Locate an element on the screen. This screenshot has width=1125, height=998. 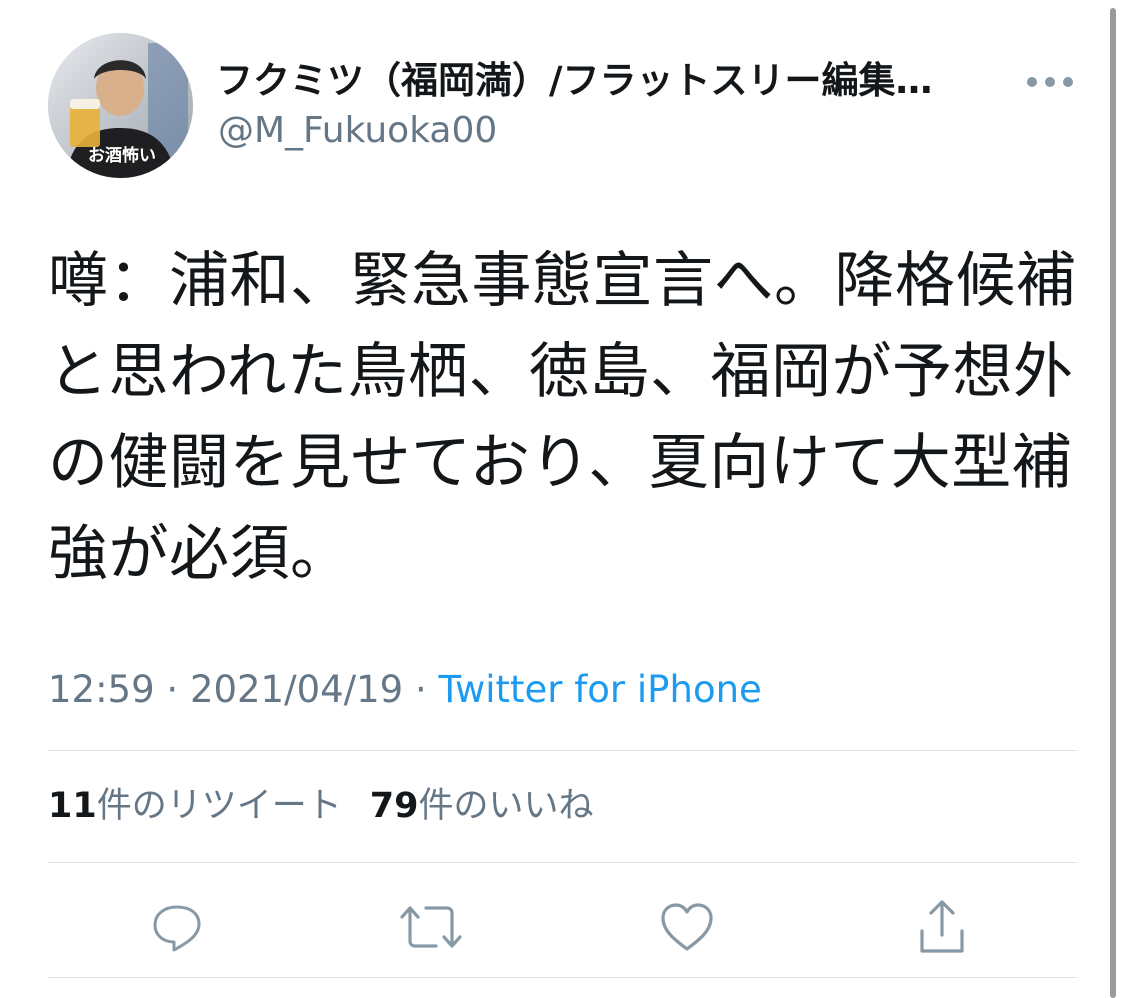
avatar: お酒怖い is located at coordinates (120, 105).